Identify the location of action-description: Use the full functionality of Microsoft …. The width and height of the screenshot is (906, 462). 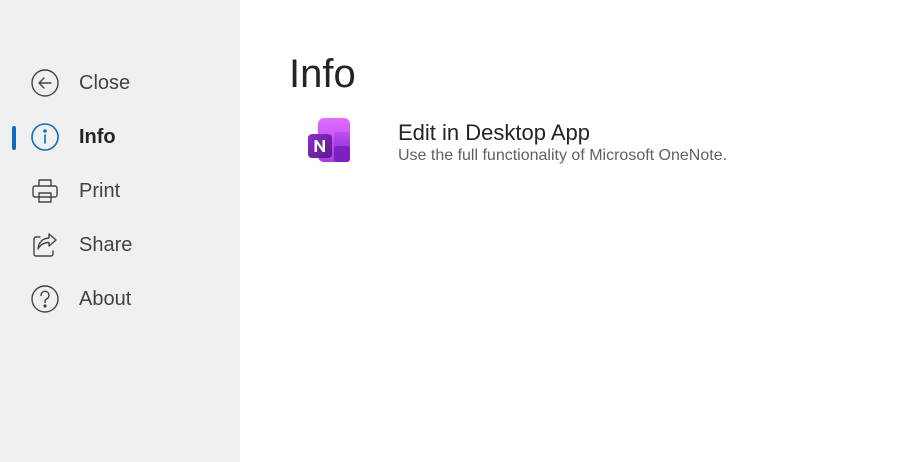
(563, 155).